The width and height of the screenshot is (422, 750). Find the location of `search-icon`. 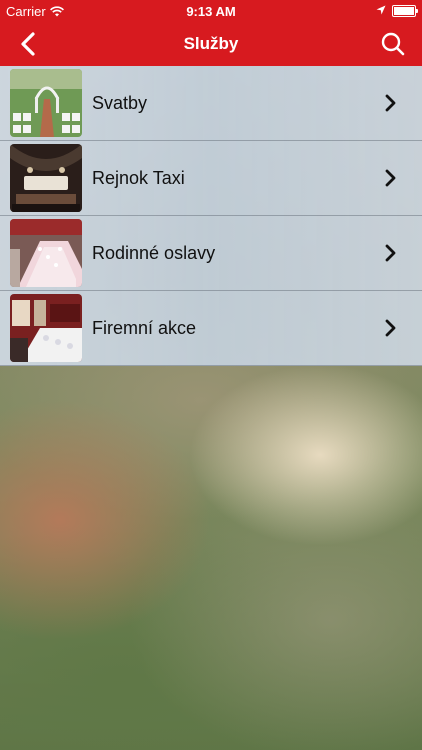

search-icon is located at coordinates (393, 44).